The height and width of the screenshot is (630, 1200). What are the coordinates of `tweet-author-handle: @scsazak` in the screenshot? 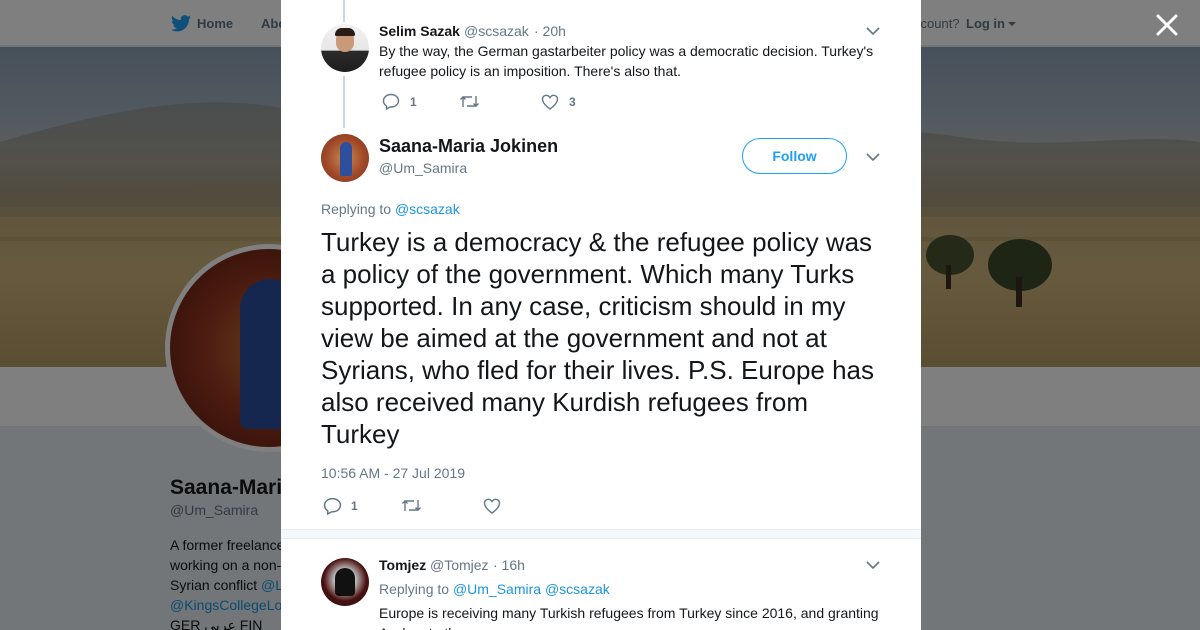 It's located at (496, 31).